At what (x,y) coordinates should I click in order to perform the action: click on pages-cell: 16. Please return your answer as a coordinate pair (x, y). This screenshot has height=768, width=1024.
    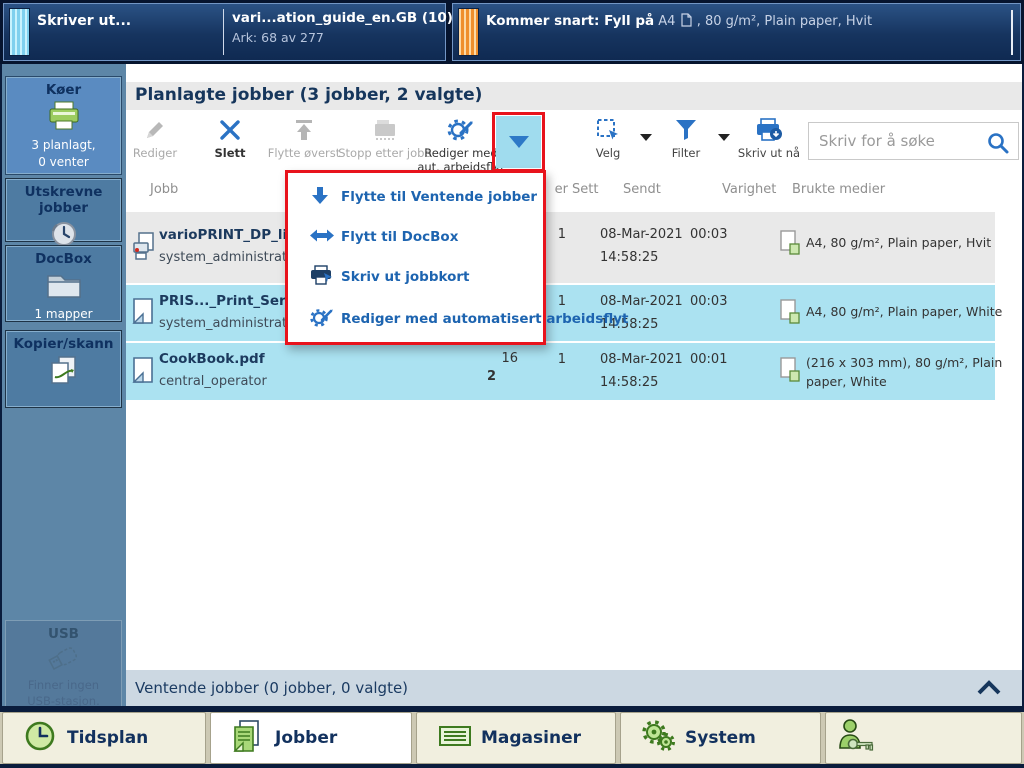
    Looking at the image, I should click on (509, 358).